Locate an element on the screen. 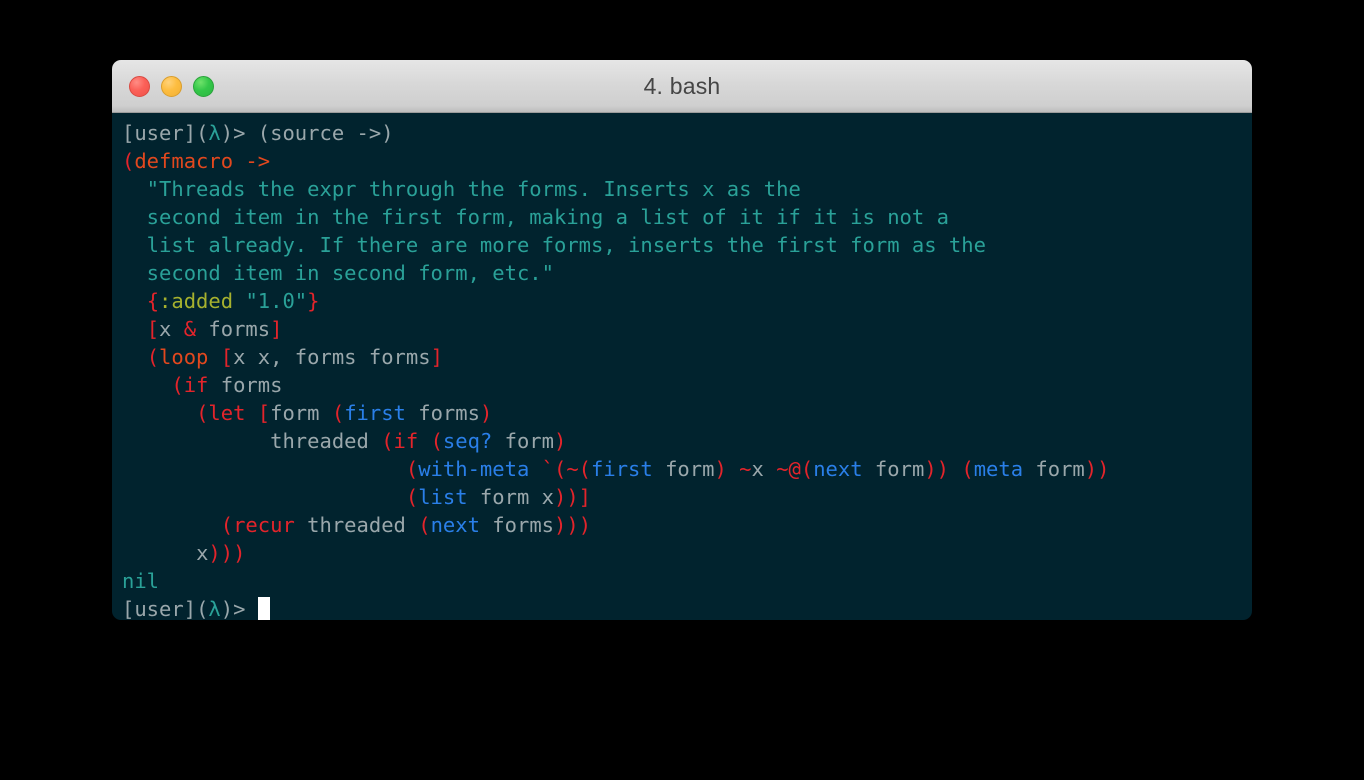 The image size is (1364, 780). terminal-token: } is located at coordinates (313, 301).